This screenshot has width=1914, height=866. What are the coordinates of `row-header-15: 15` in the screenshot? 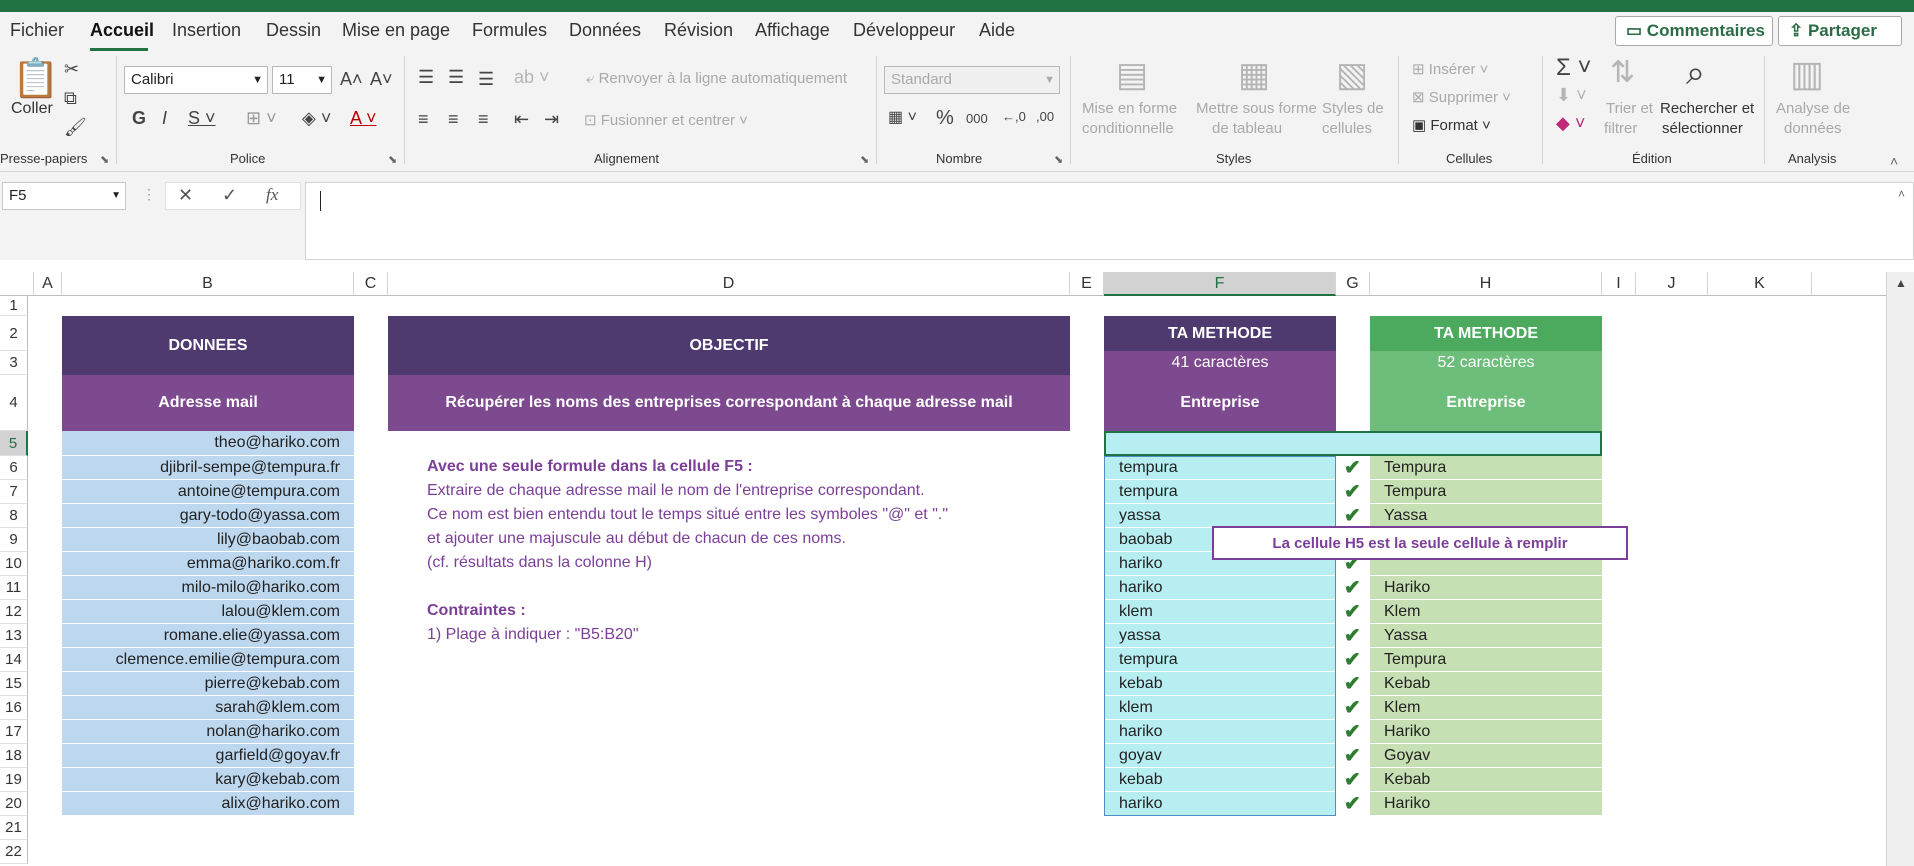 It's located at (14, 684).